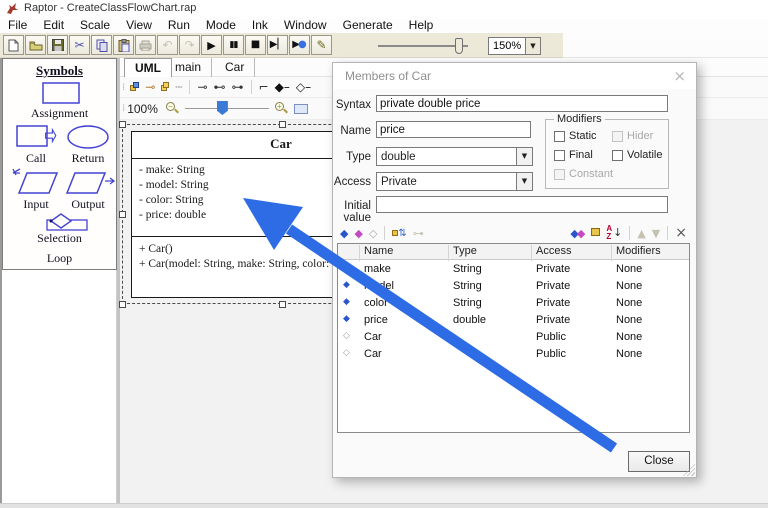 The height and width of the screenshot is (508, 768). What do you see at coordinates (577, 233) in the screenshot?
I see `show-fields-icon: ◆◆` at bounding box center [577, 233].